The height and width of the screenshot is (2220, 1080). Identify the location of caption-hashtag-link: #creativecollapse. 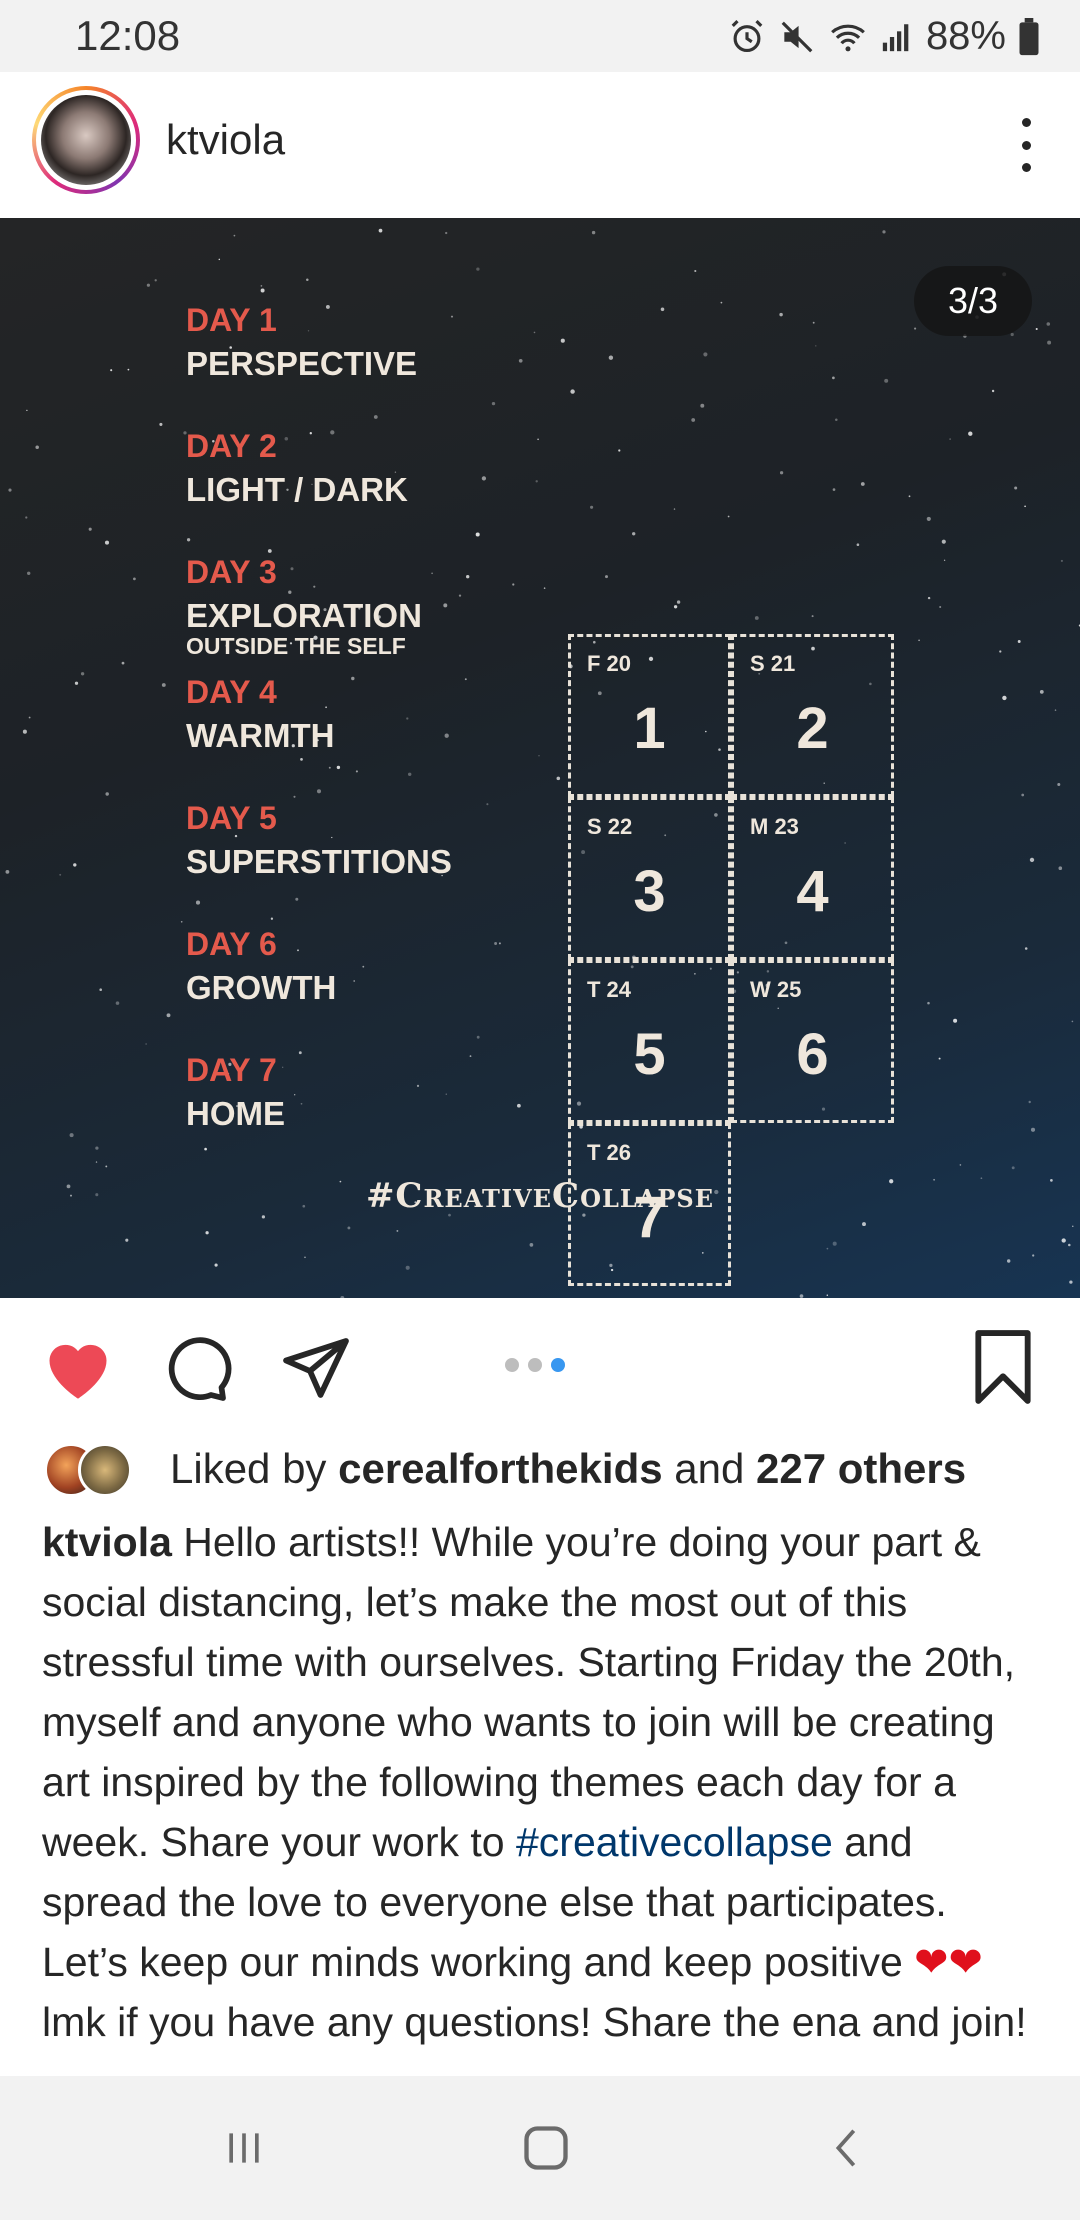
(674, 1842).